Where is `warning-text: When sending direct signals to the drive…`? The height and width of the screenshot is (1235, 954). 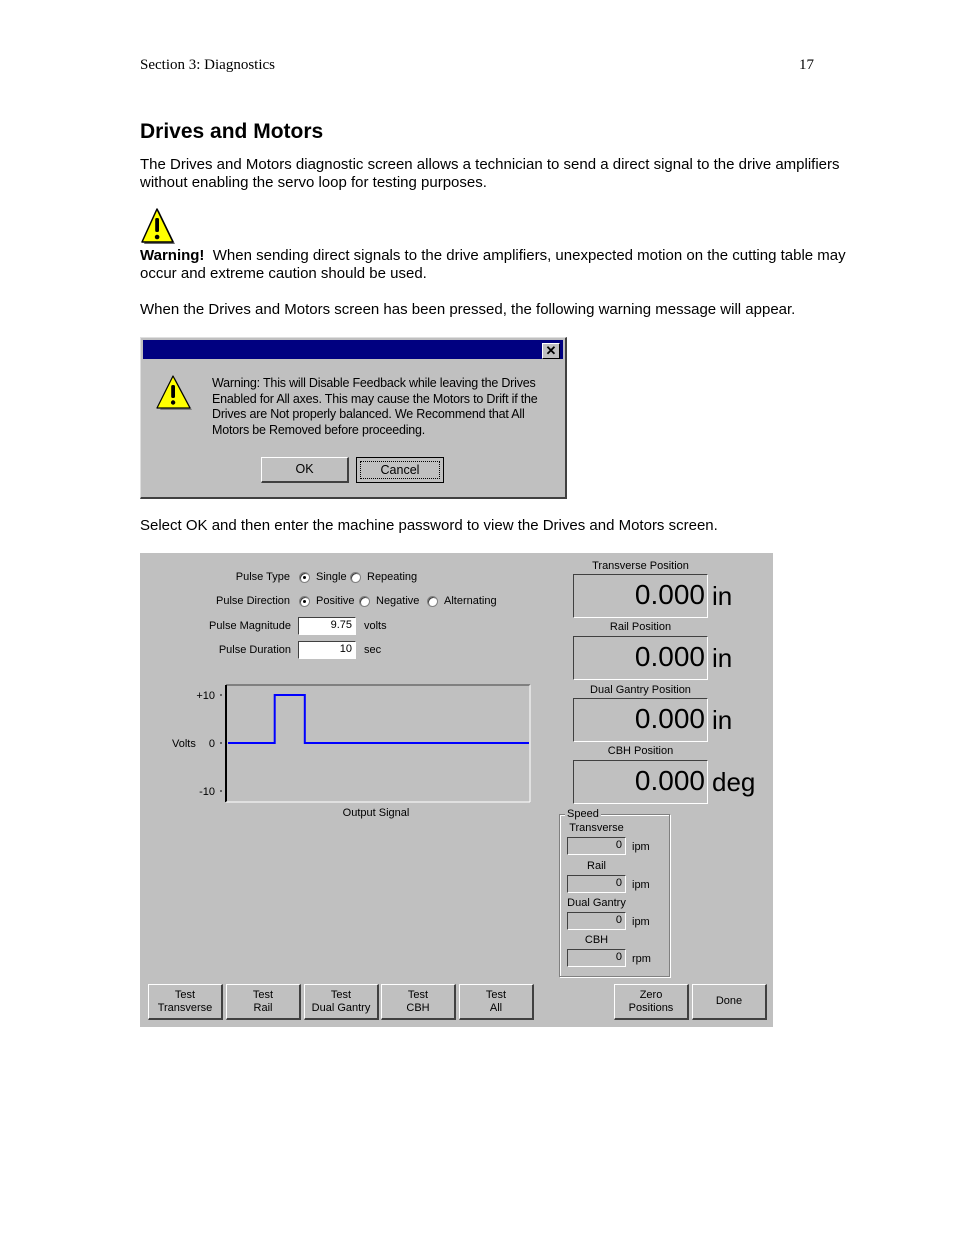
warning-text: When sending direct signals to the drive… is located at coordinates (495, 264).